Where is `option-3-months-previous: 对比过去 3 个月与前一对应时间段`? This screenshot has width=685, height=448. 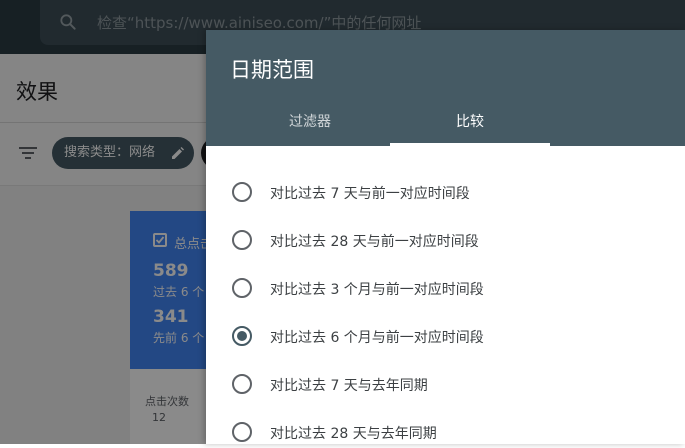 option-3-months-previous: 对比过去 3 个月与前一对应时间段 is located at coordinates (450, 289).